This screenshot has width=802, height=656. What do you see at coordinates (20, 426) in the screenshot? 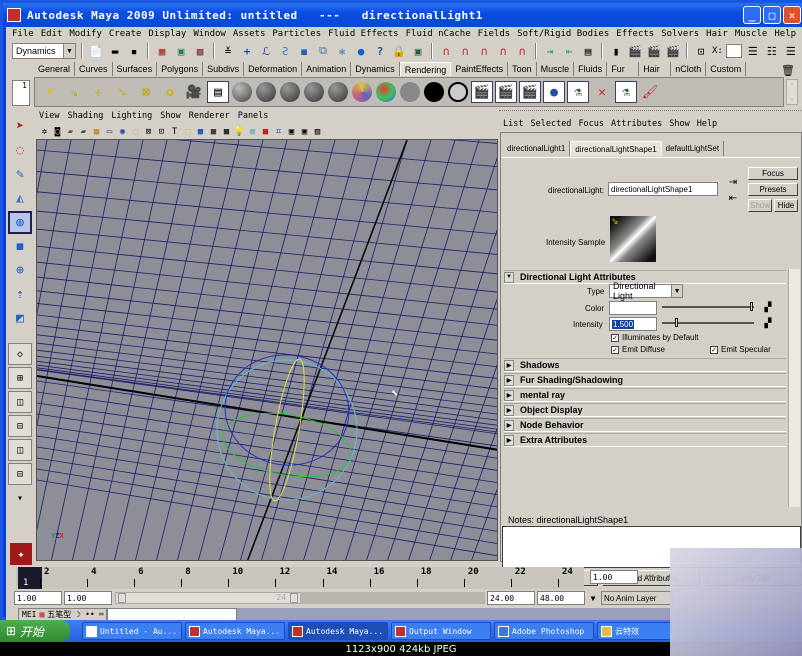
I see `persp-graph-layout-icon: ⊟` at bounding box center [20, 426].